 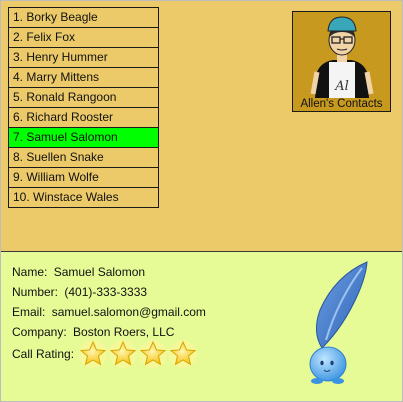 What do you see at coordinates (124, 332) in the screenshot?
I see `company-value: Boston Roers, LLC` at bounding box center [124, 332].